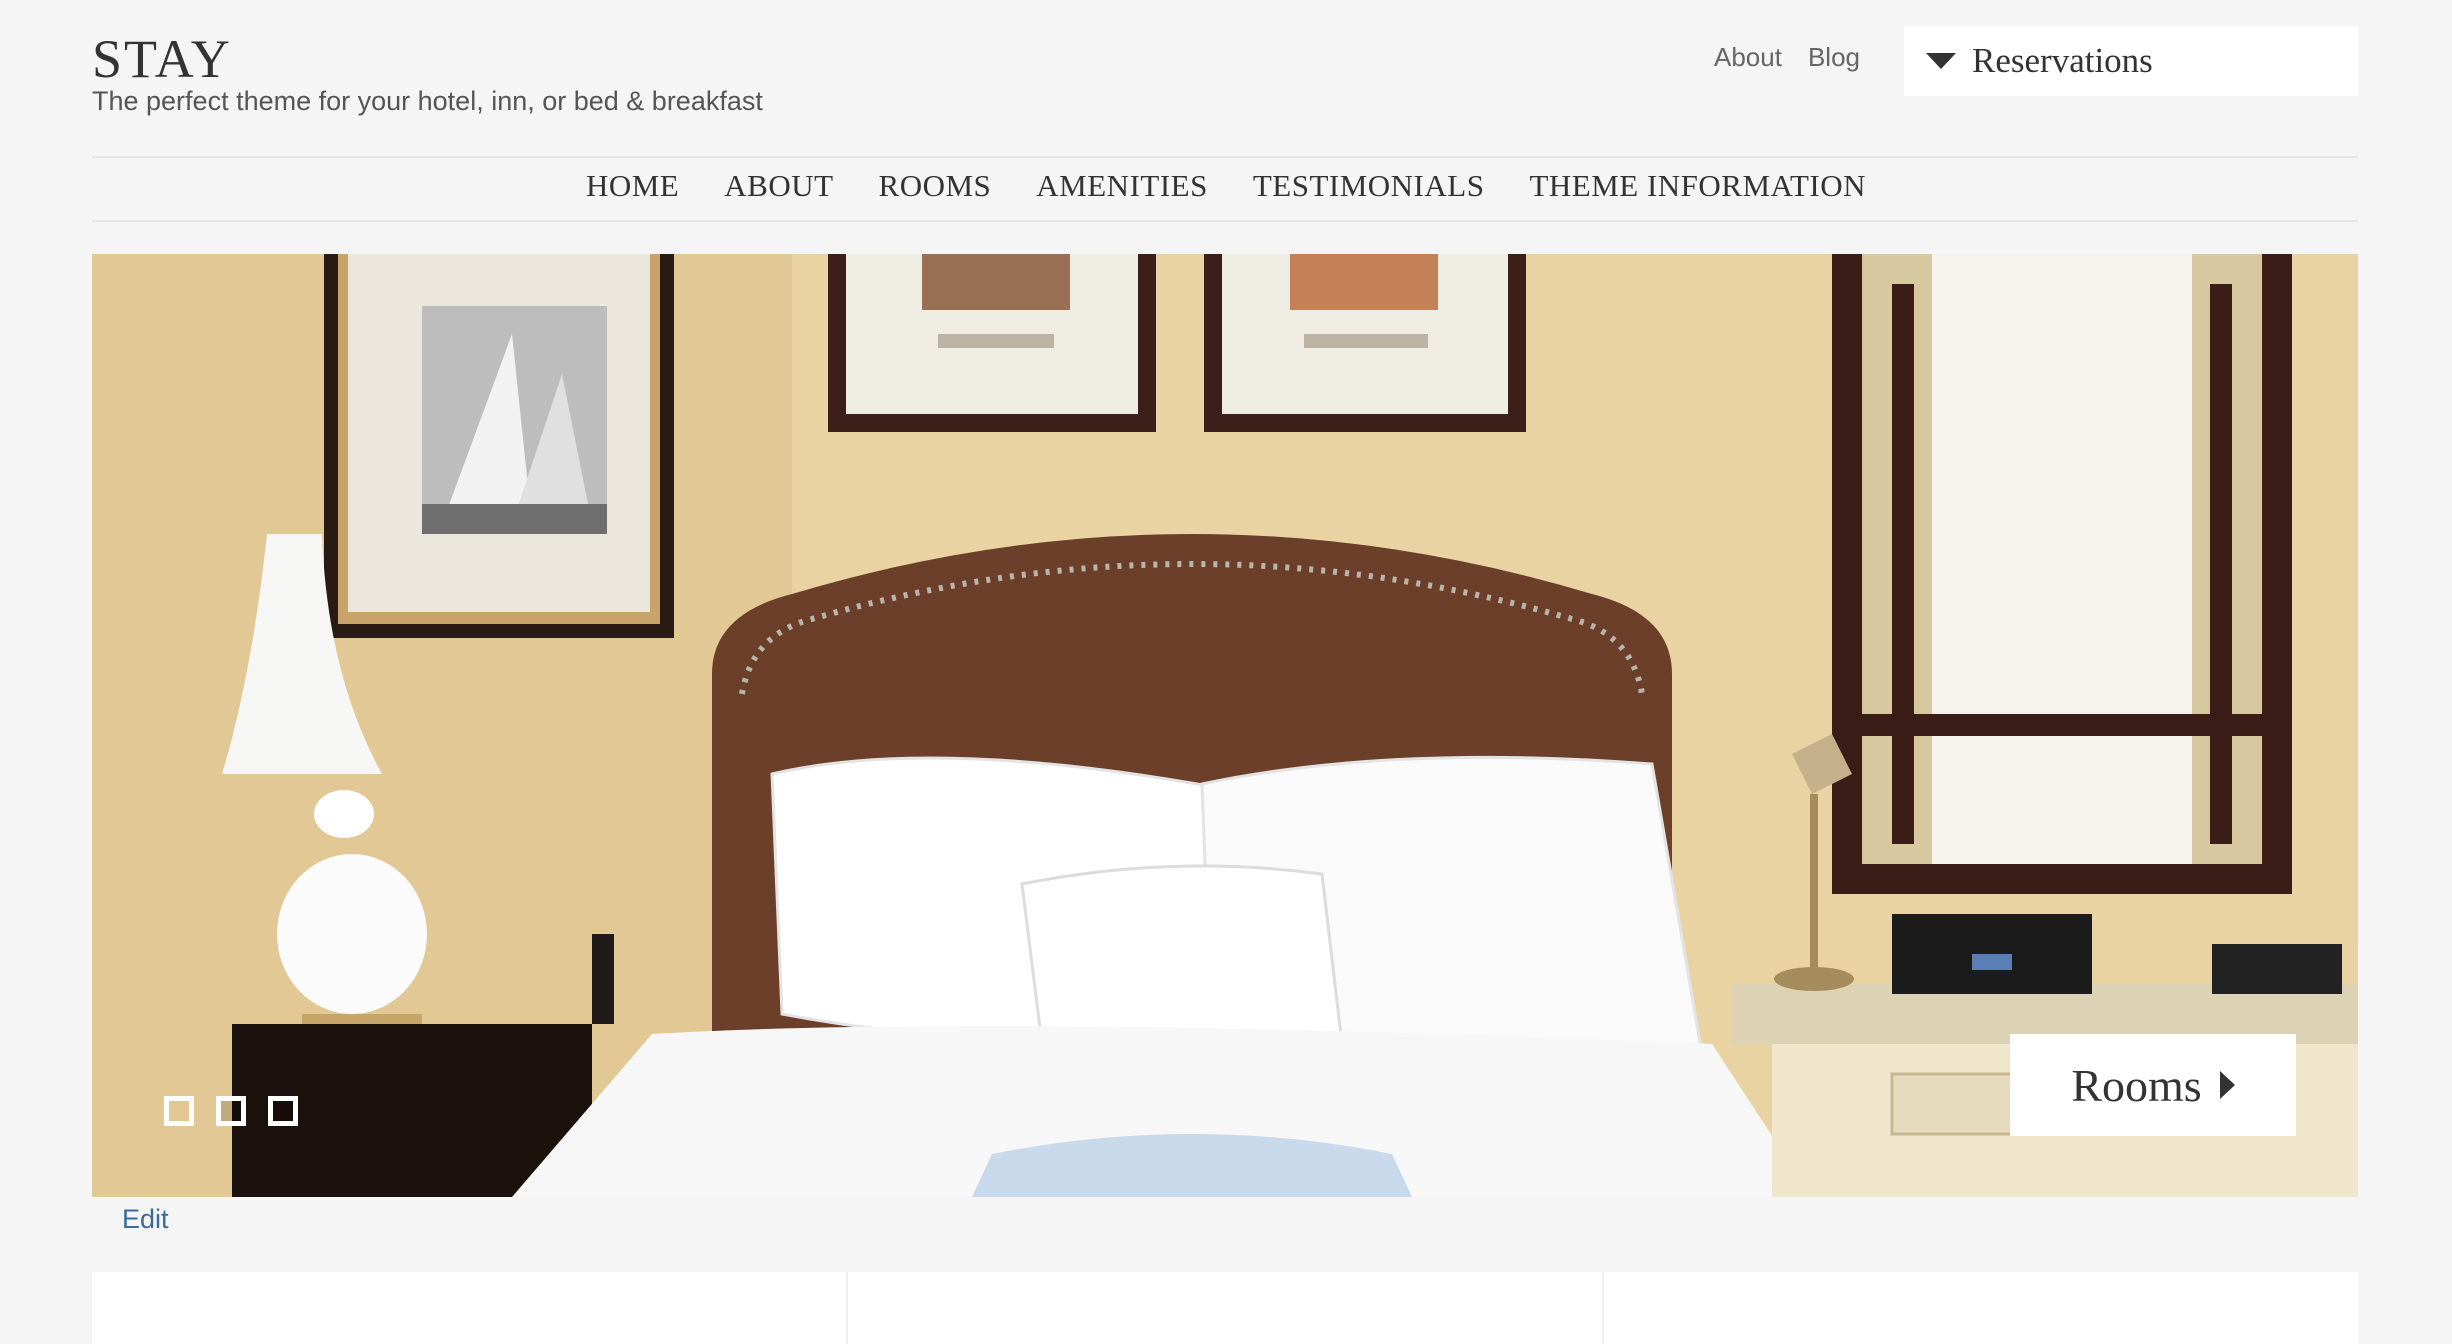  What do you see at coordinates (632, 186) in the screenshot?
I see `main-nav-home: HOME` at bounding box center [632, 186].